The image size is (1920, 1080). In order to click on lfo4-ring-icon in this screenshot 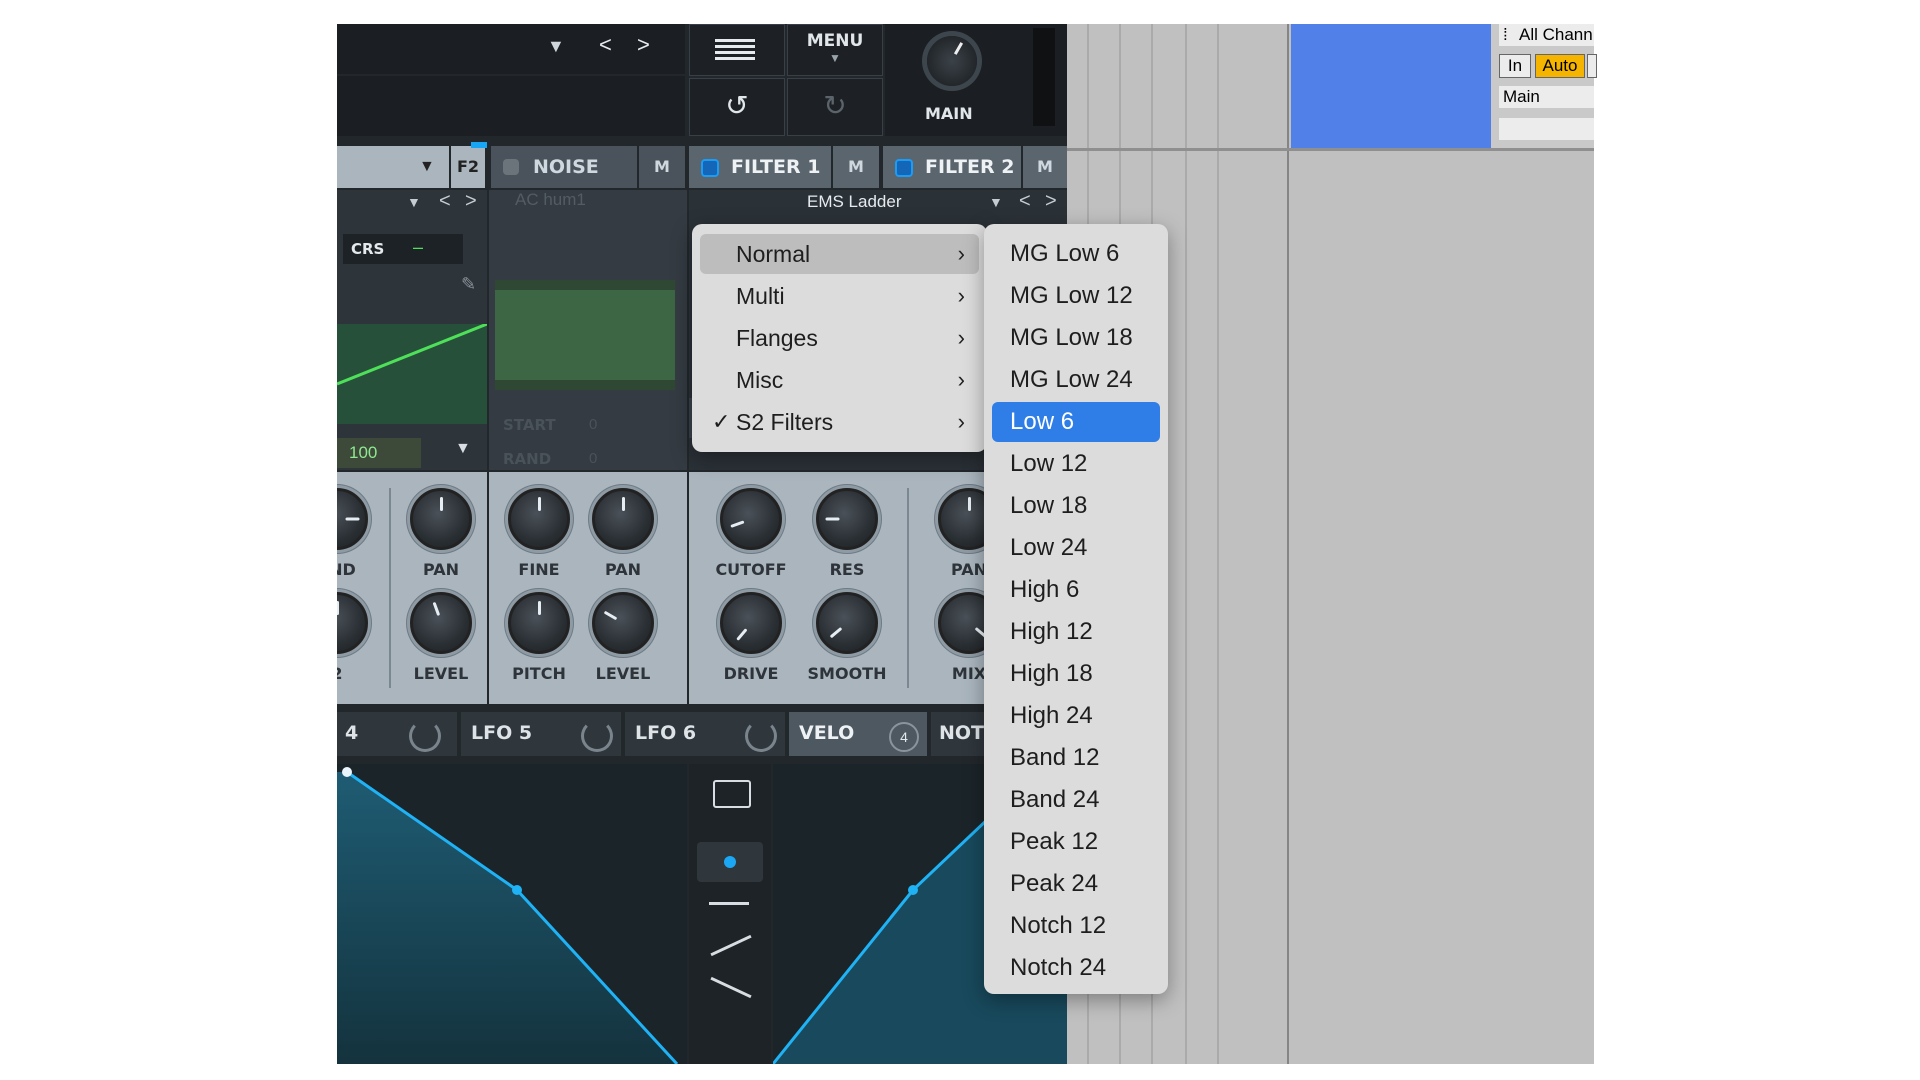, I will do `click(425, 736)`.